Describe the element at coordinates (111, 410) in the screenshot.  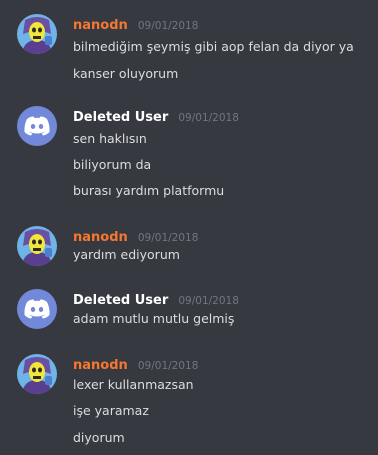
I see `message-text: işe yaramaz` at that location.